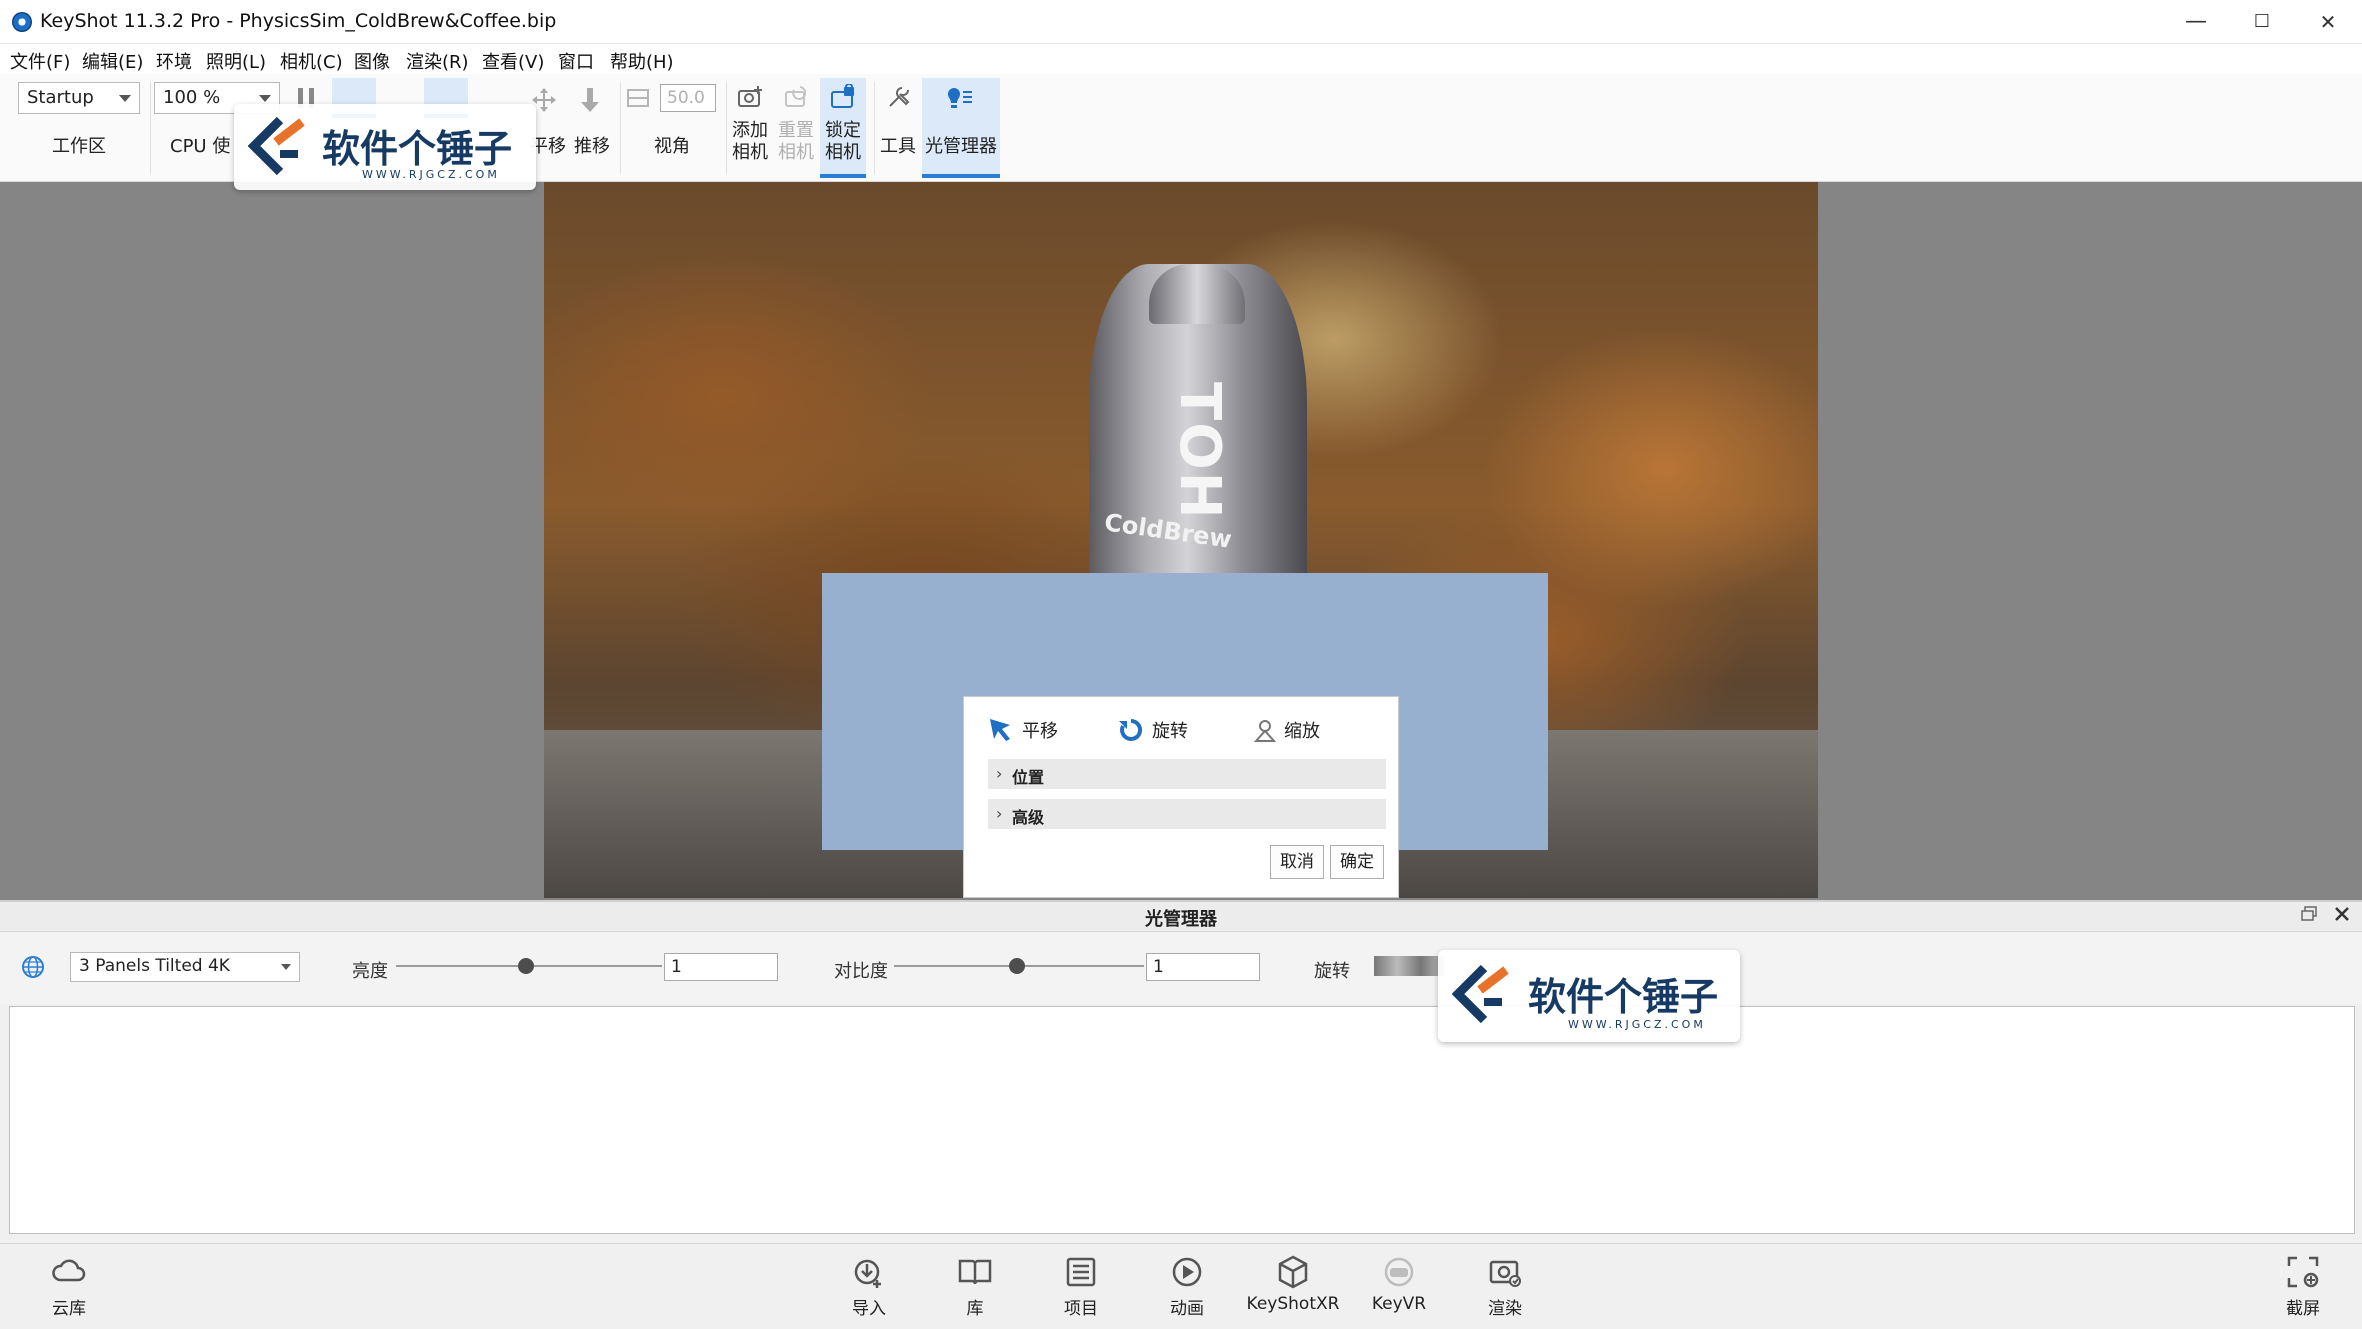  What do you see at coordinates (869, 1309) in the screenshot?
I see `import-label: 导入` at bounding box center [869, 1309].